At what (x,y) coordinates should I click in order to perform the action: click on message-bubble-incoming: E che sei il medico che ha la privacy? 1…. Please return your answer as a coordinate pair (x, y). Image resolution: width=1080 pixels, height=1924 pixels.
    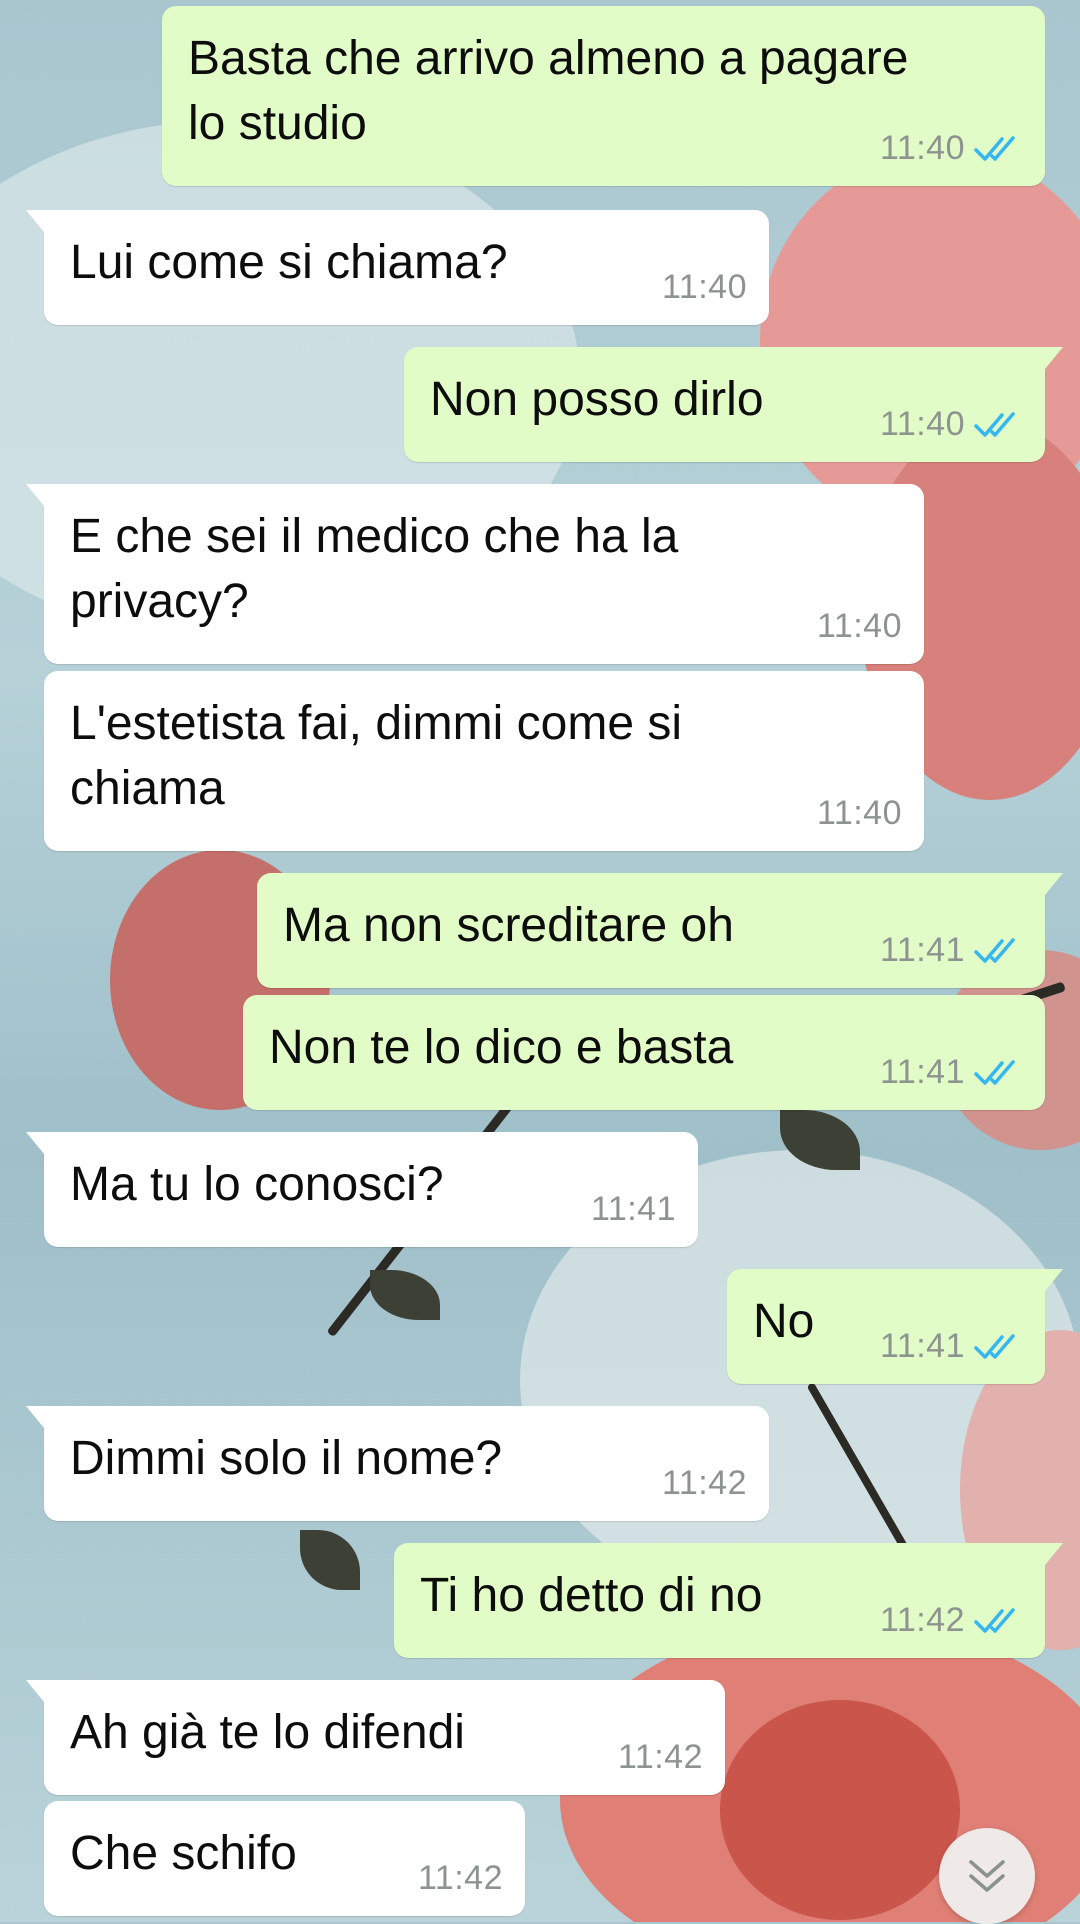
    Looking at the image, I should click on (475, 574).